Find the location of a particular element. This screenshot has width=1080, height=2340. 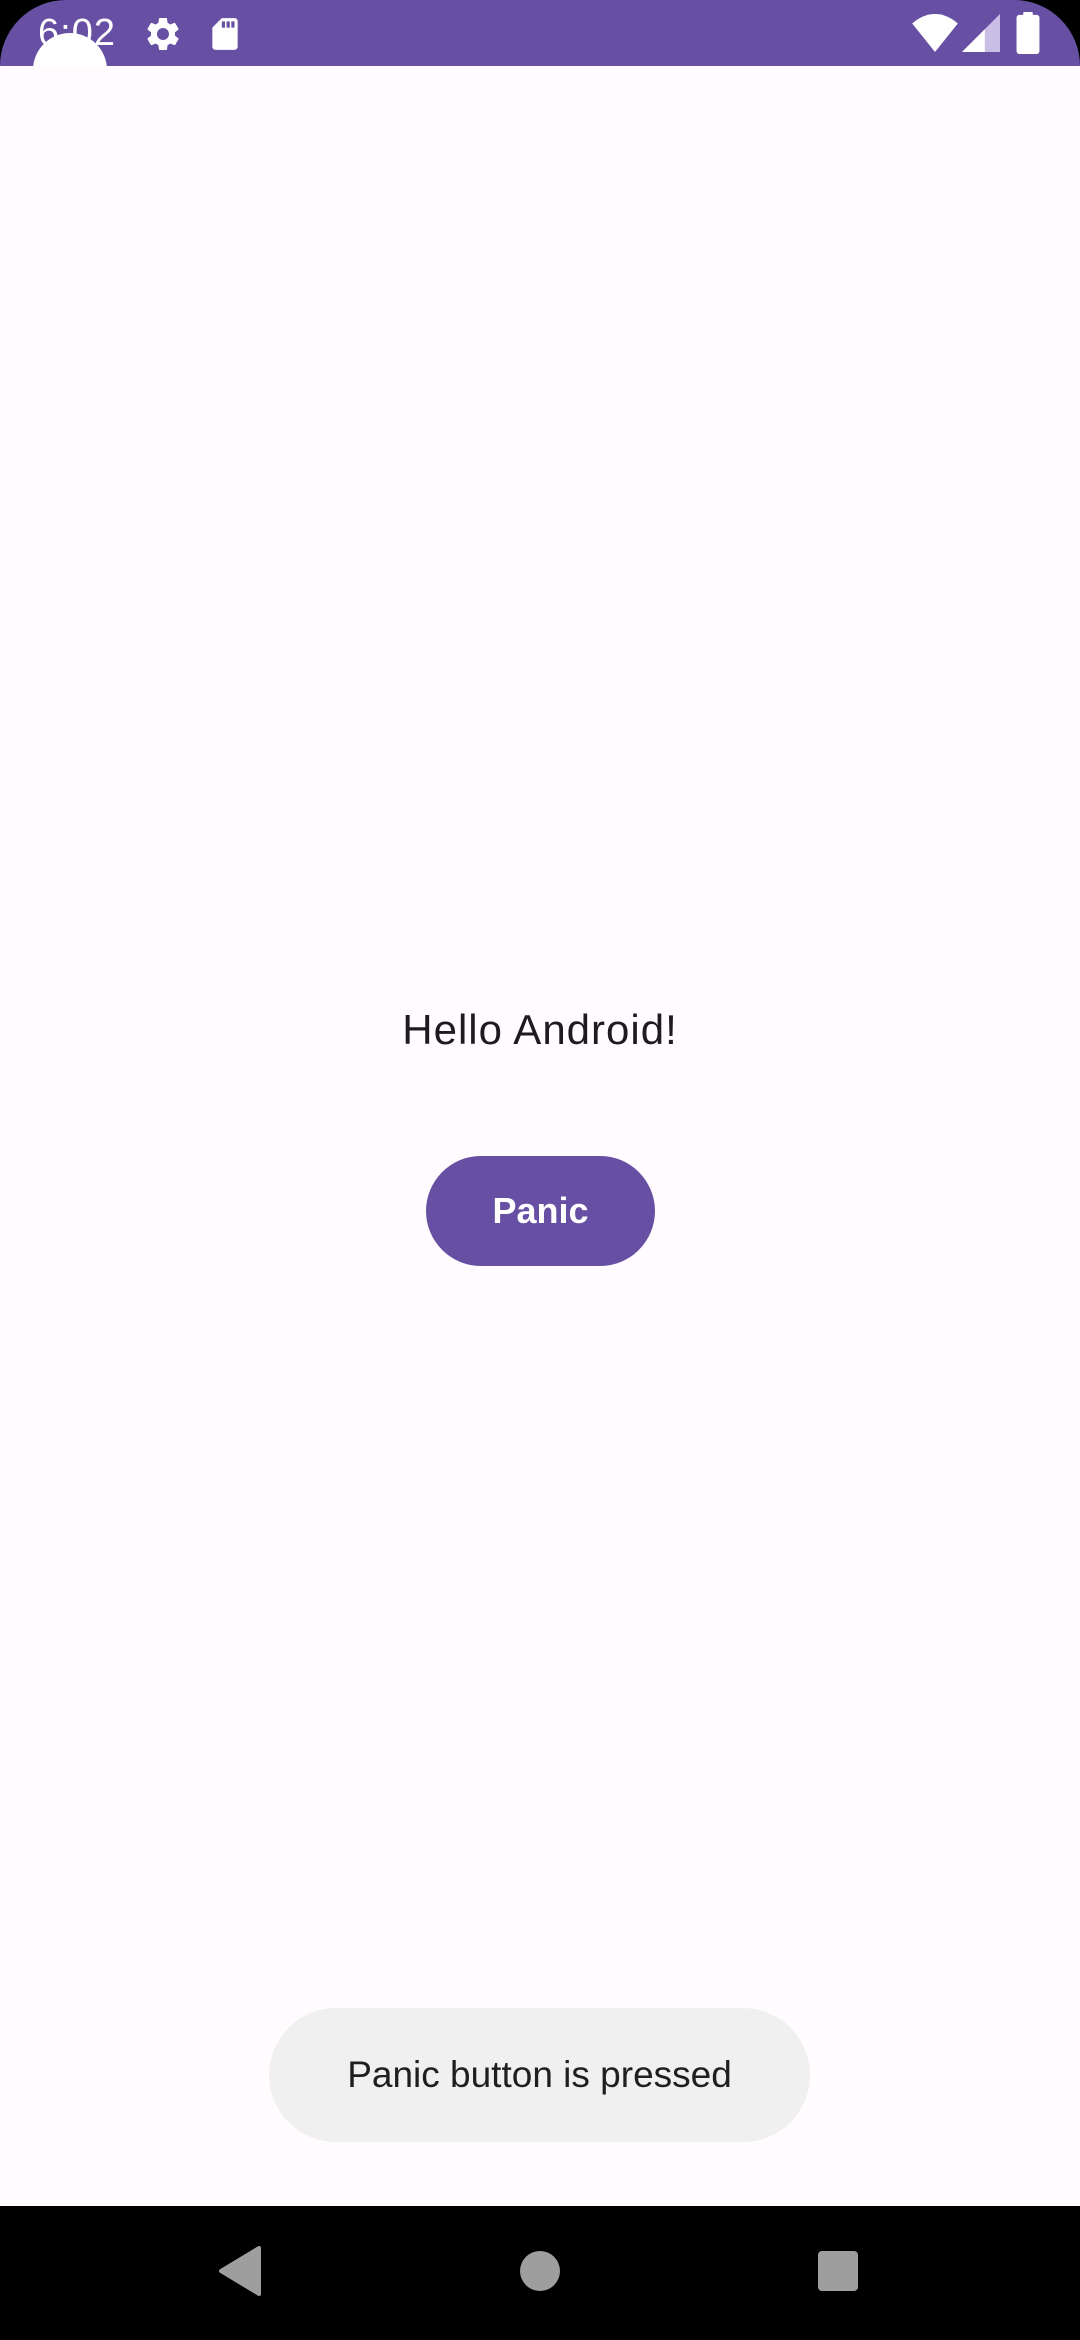

home-icon is located at coordinates (540, 2273).